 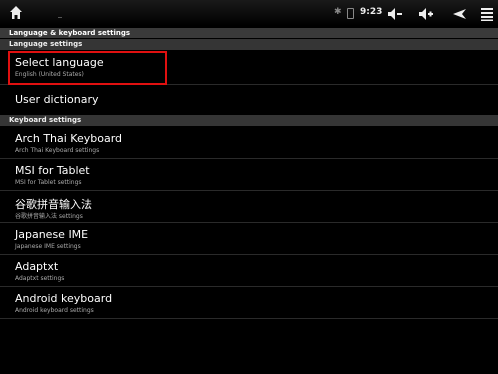 I want to click on item-summary: MSI for Tablet settings, so click(x=48, y=182).